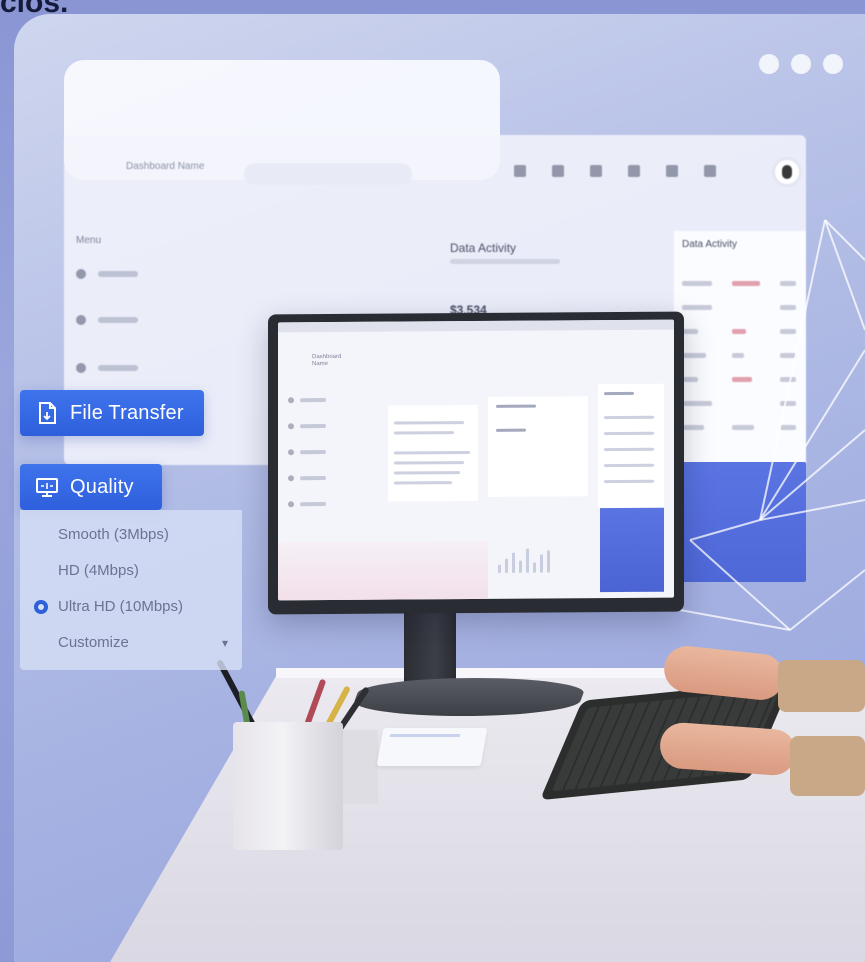  I want to click on window-dots, so click(801, 64).